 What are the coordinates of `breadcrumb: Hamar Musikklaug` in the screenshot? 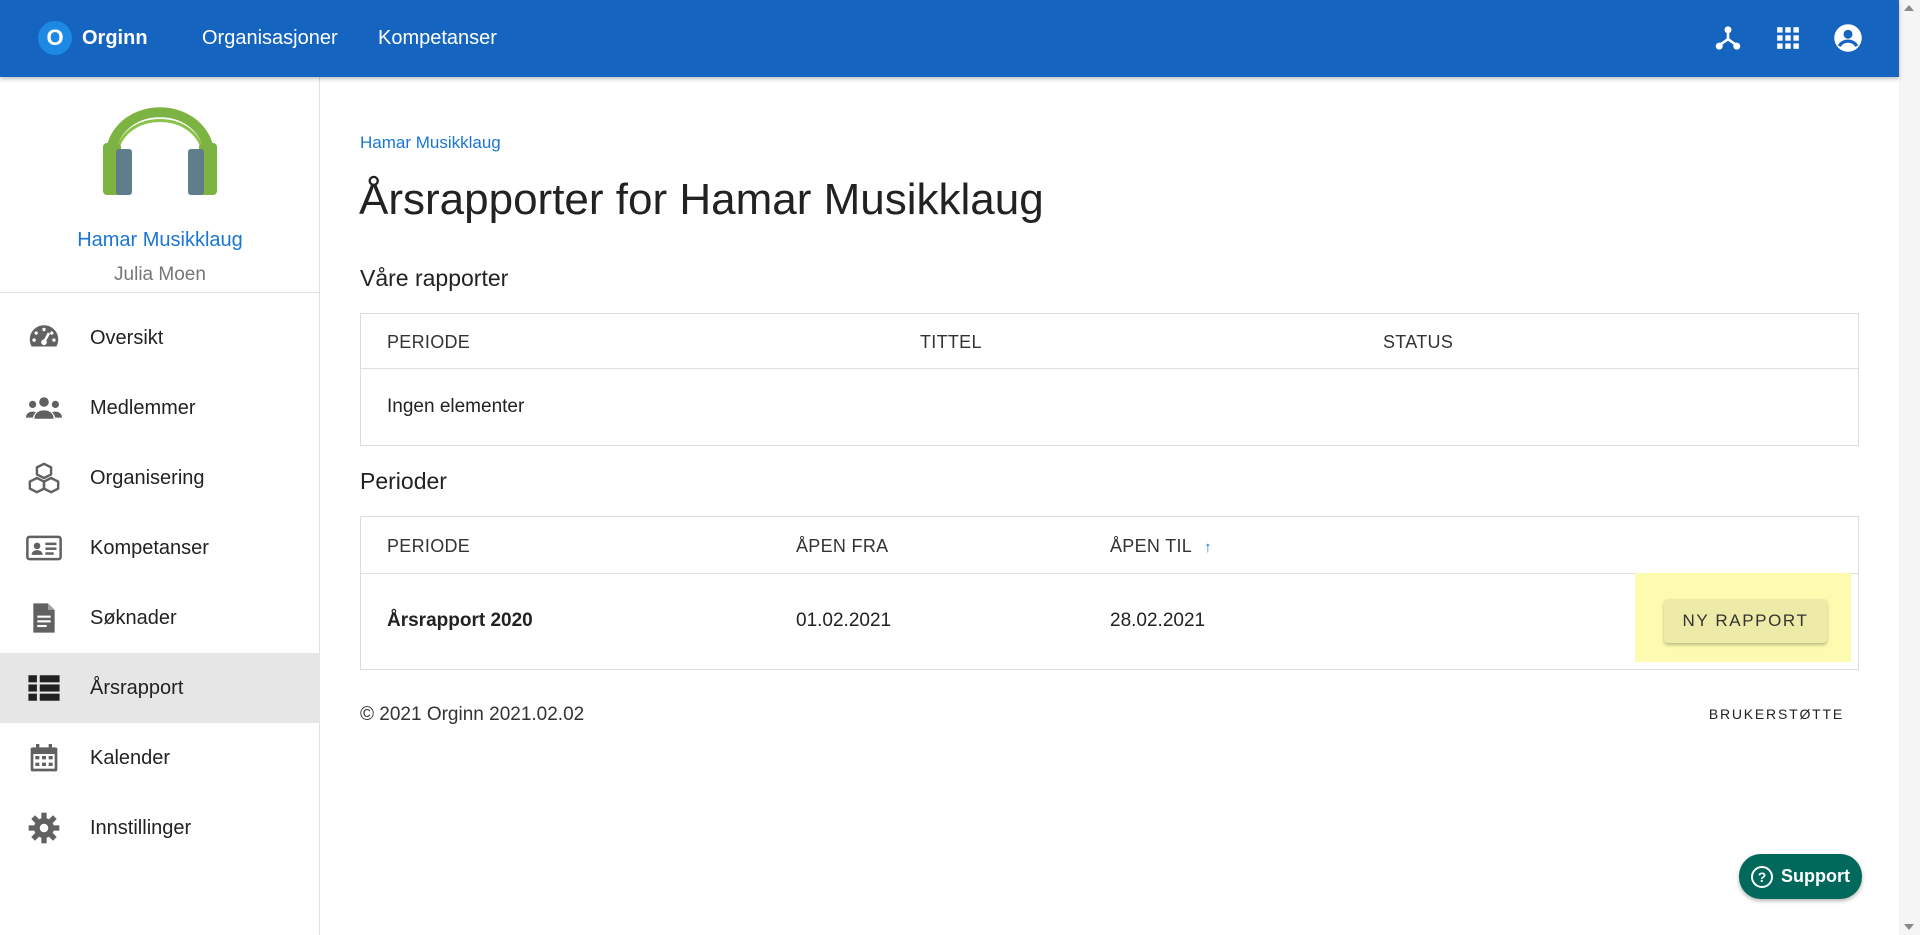 It's located at (430, 143).